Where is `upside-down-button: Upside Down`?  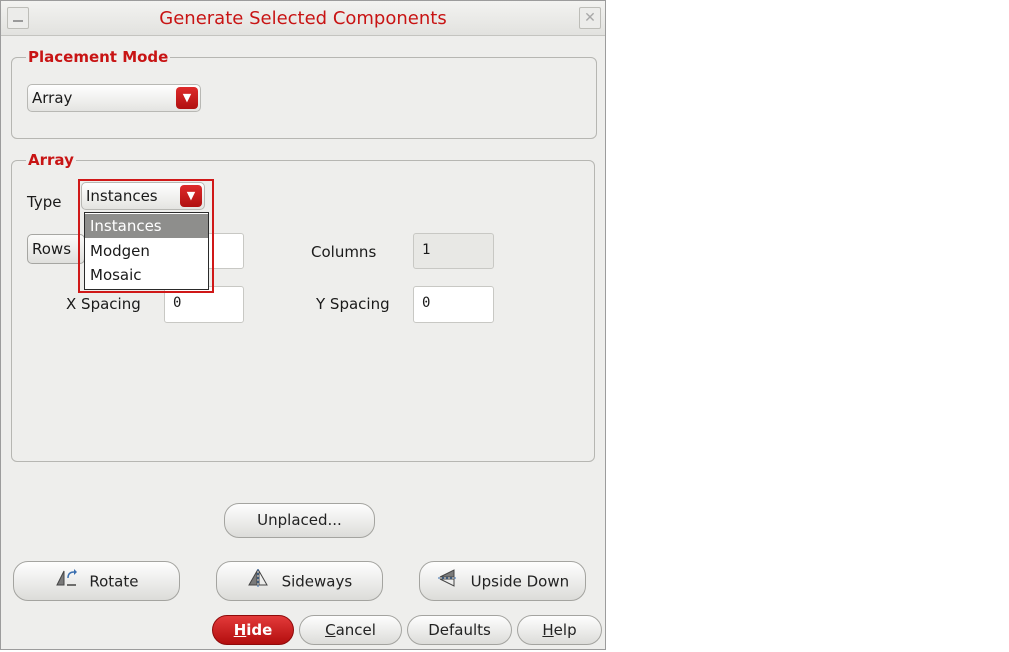
upside-down-button: Upside Down is located at coordinates (502, 581).